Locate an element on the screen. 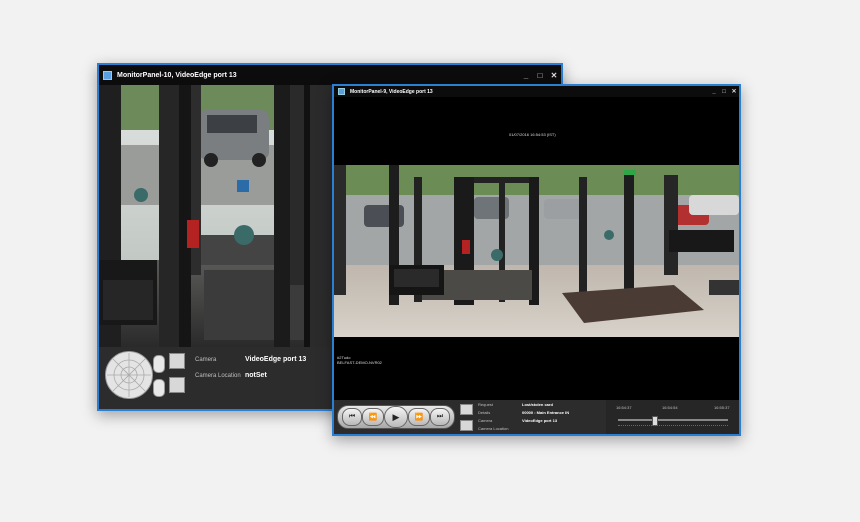 This screenshot has width=860, height=522. details-label: Details is located at coordinates (484, 412).